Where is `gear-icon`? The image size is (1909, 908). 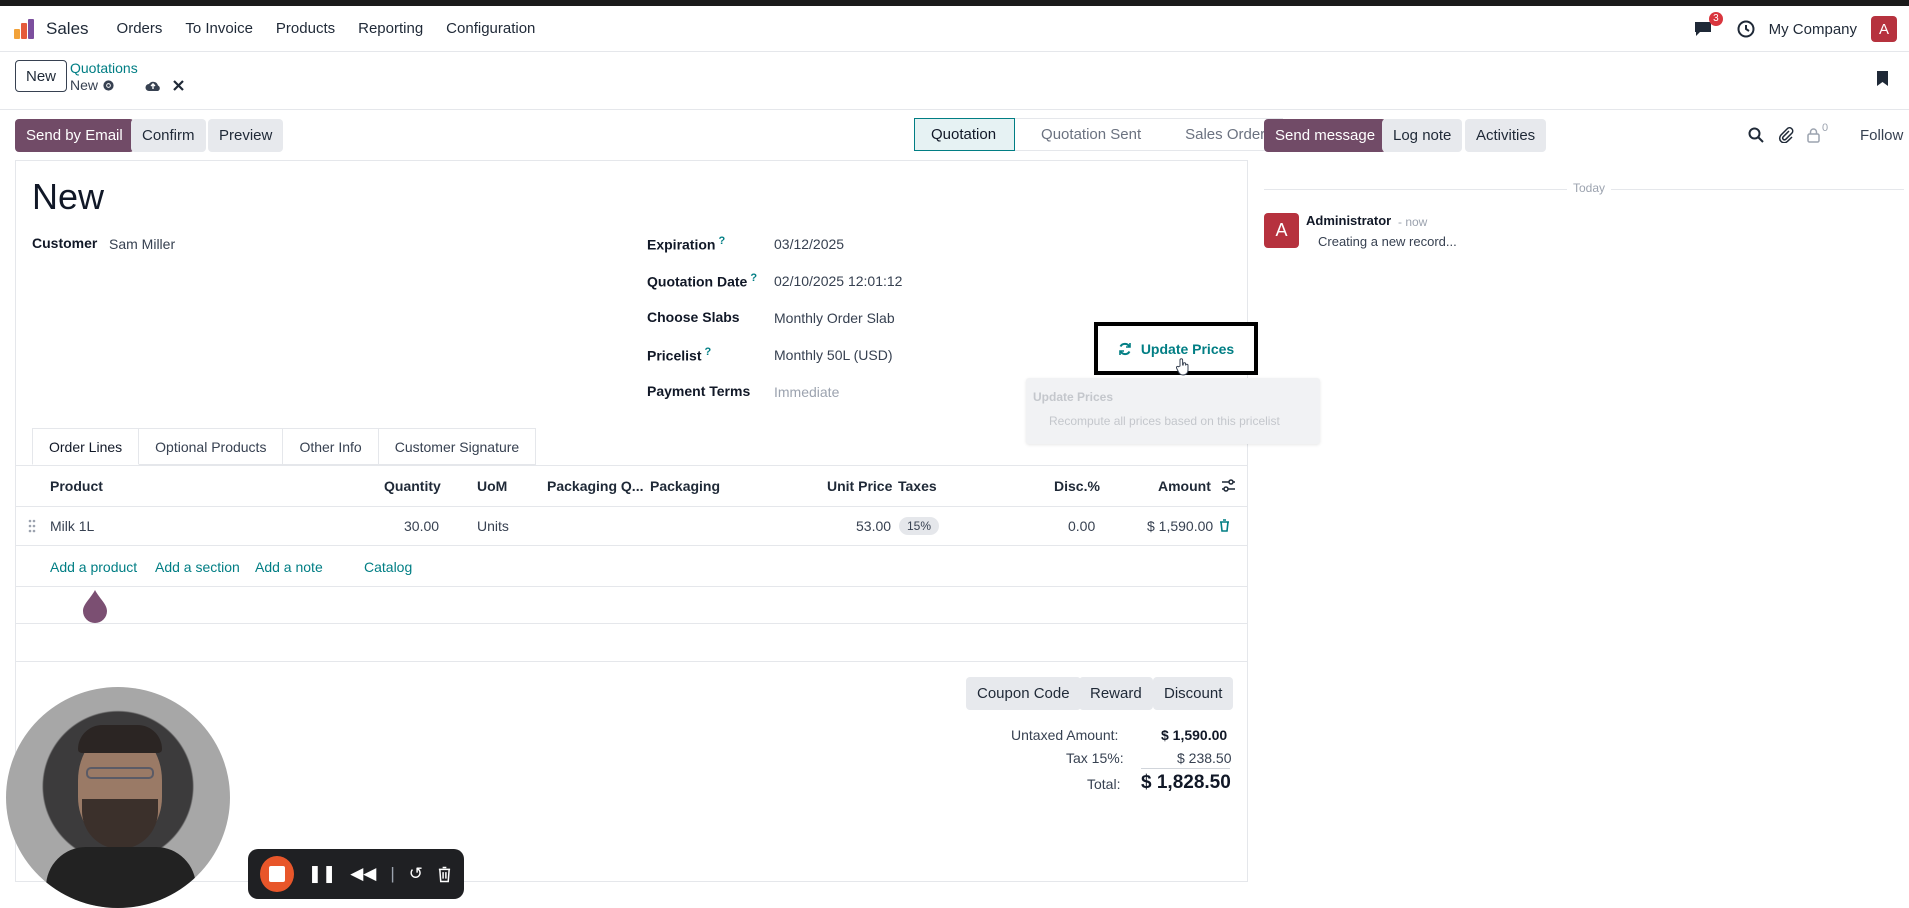
gear-icon is located at coordinates (108, 85).